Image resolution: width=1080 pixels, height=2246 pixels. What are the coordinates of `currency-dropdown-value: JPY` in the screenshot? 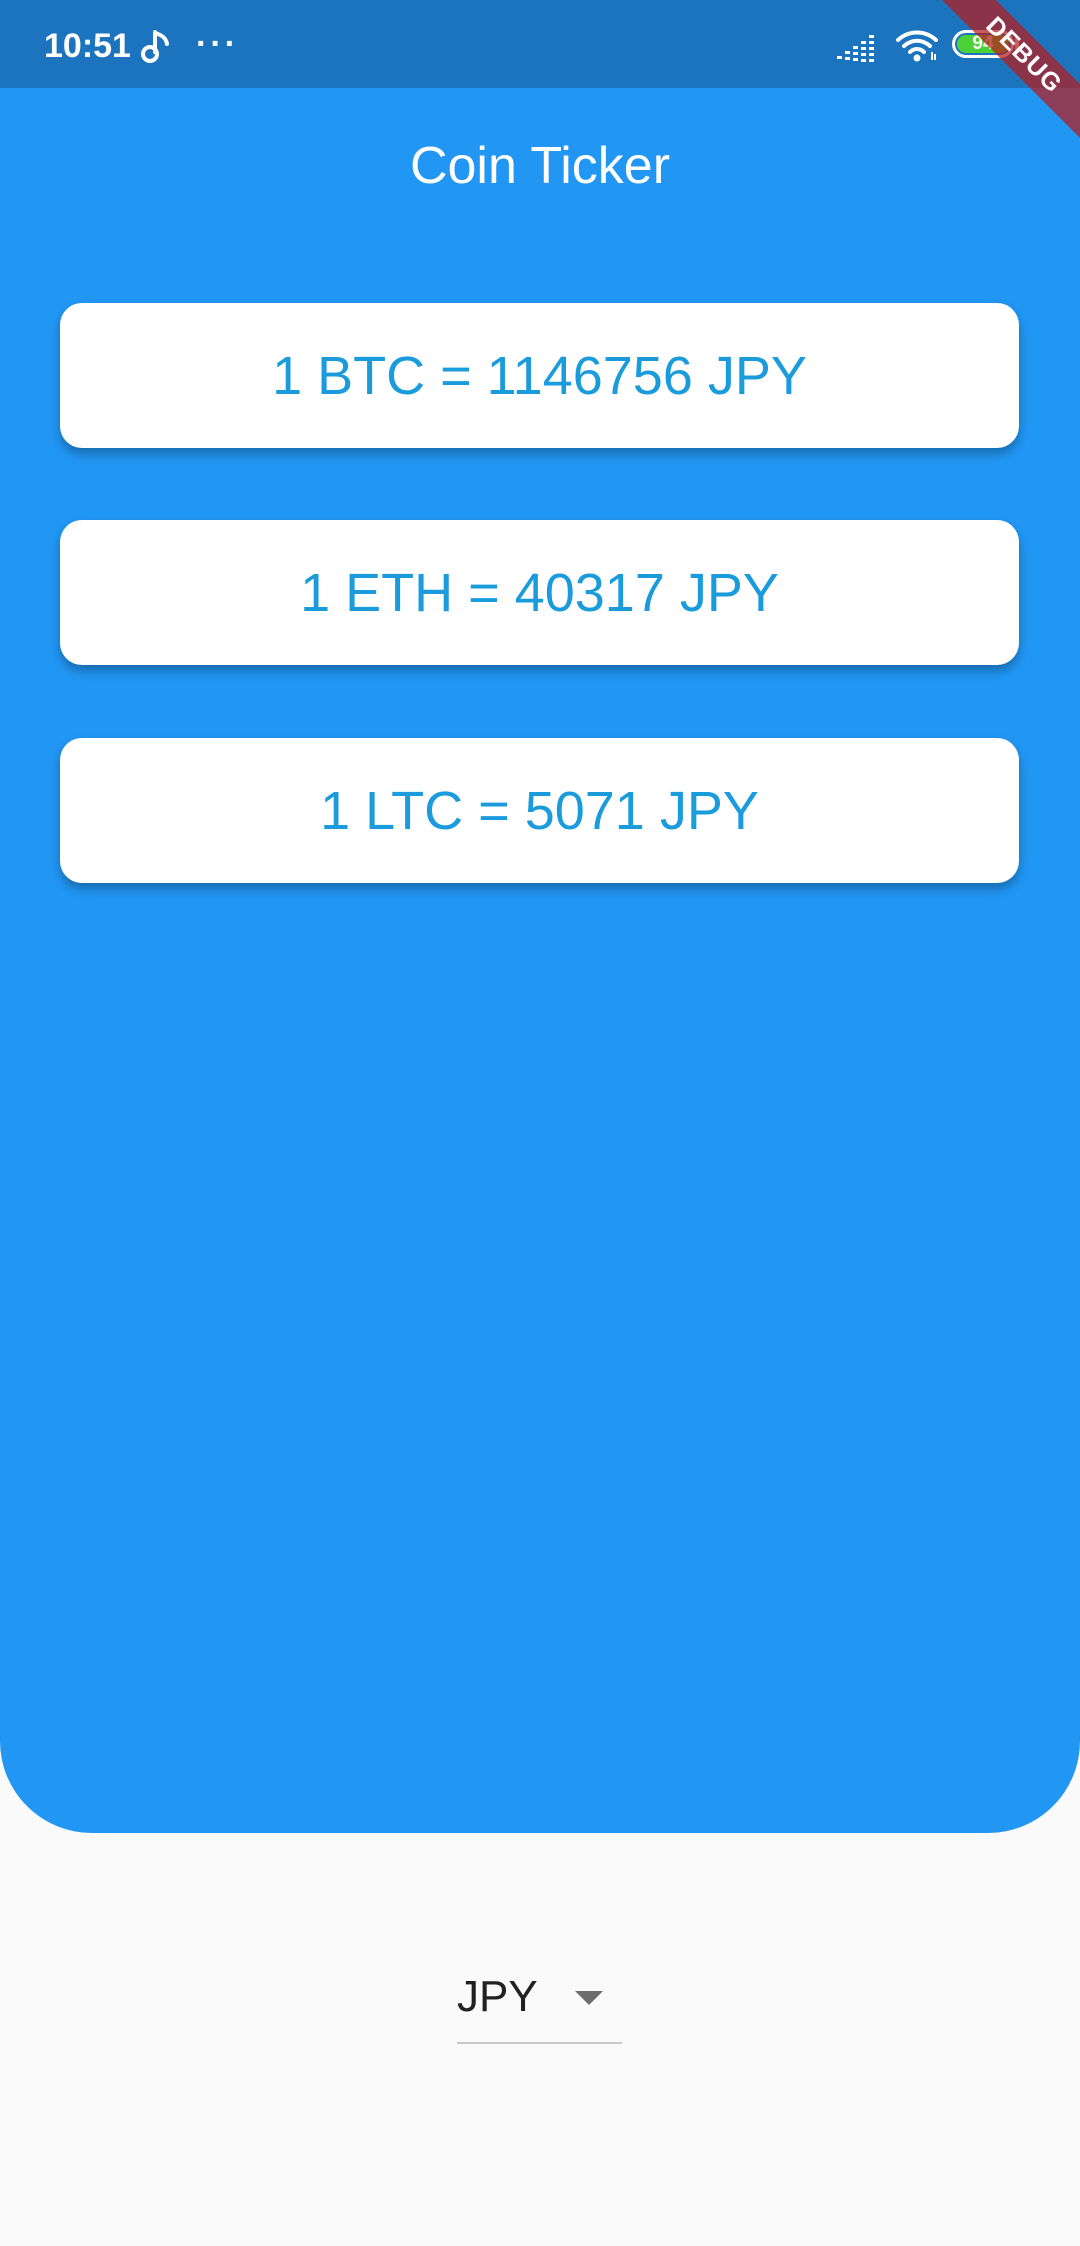 It's located at (497, 1996).